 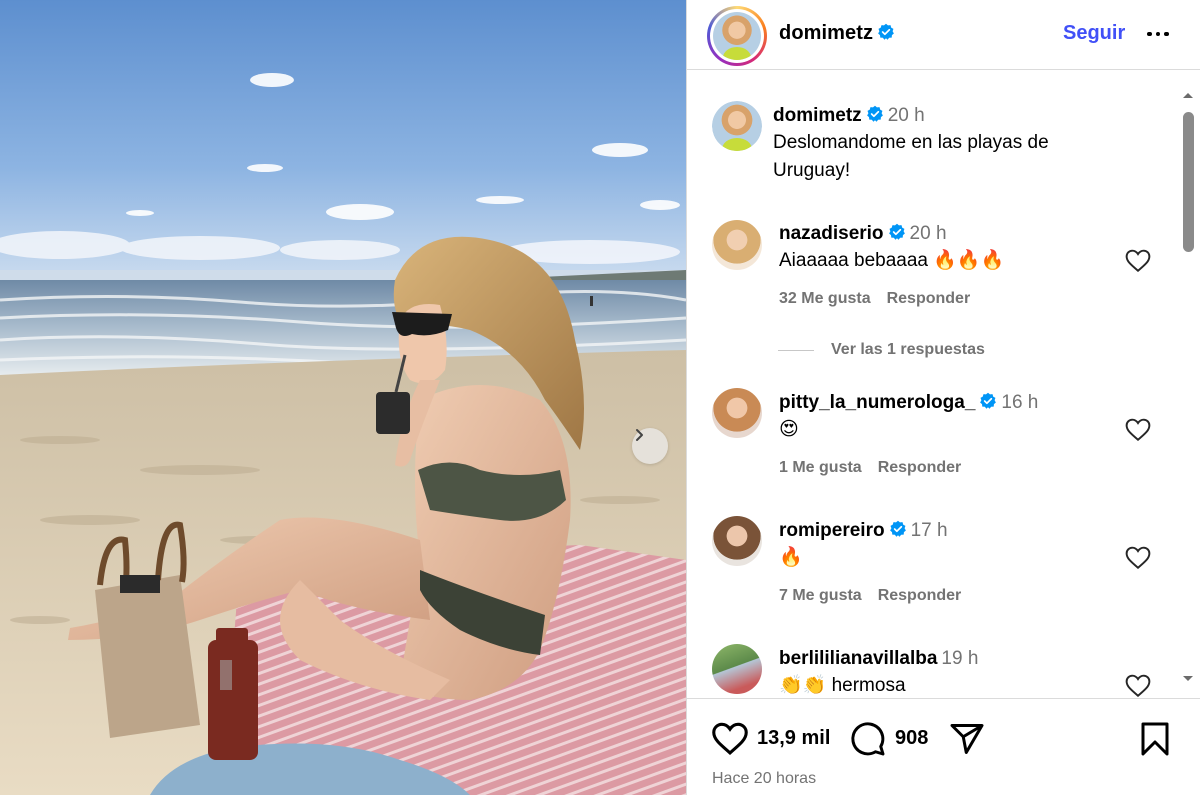 I want to click on comment-username: pitty_la_numerologa_ 16 h, so click(x=908, y=403).